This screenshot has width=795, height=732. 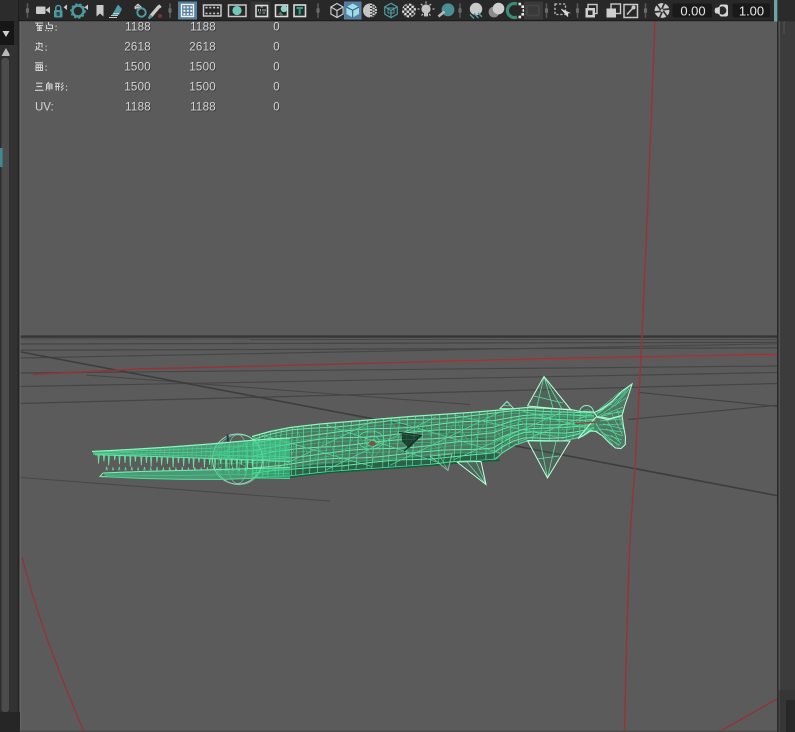 What do you see at coordinates (692, 11) in the screenshot?
I see `svg-text: 0.00` at bounding box center [692, 11].